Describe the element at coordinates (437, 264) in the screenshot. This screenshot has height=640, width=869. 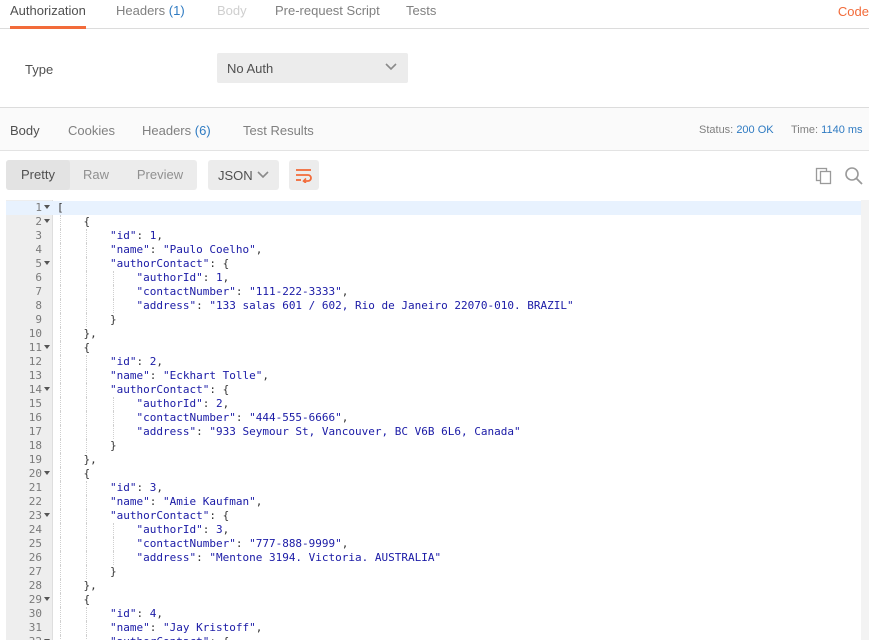
I see `code-line: 5 "authorContact": {` at that location.